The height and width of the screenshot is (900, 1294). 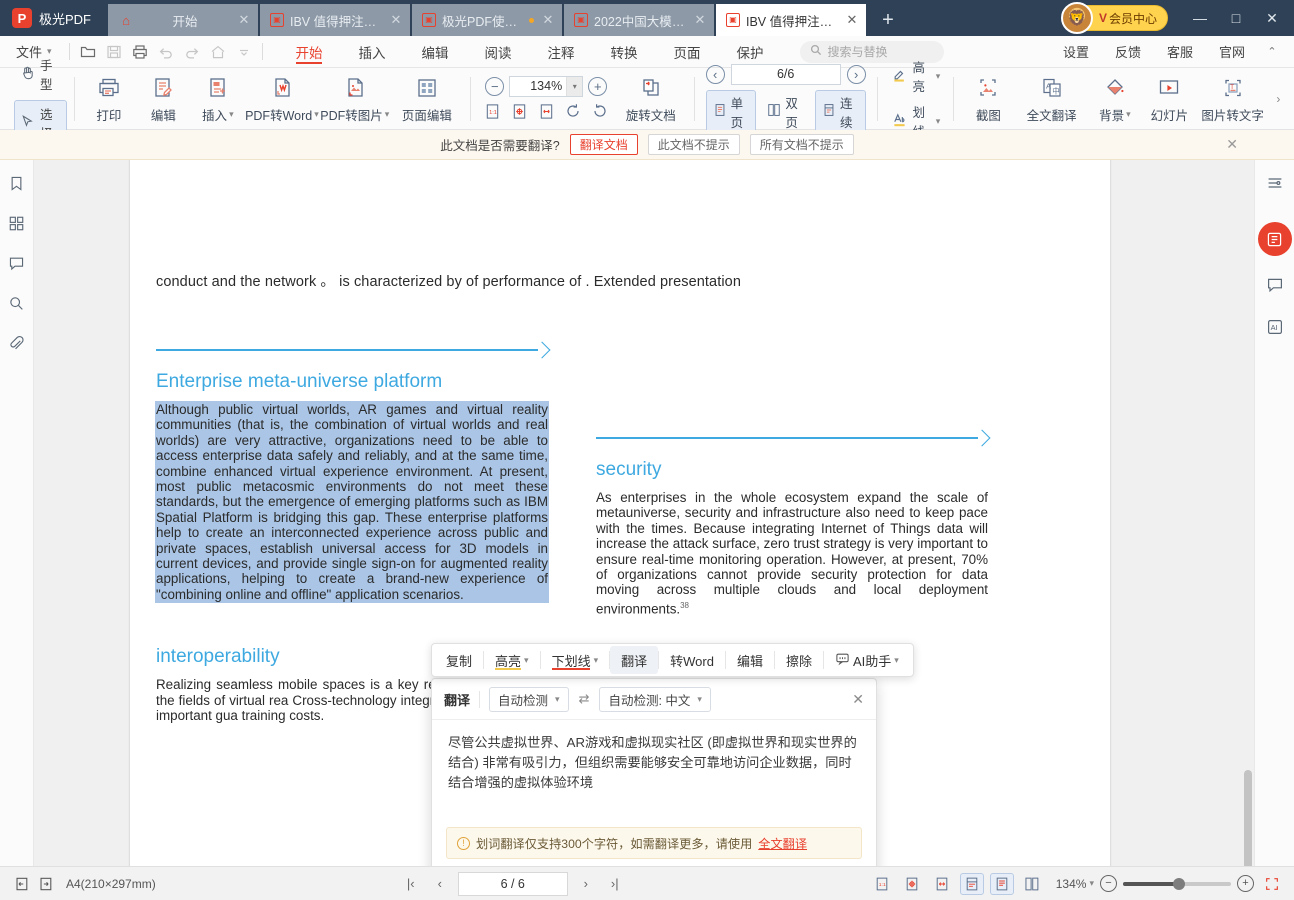 I want to click on insert-button: 插入 ▾, so click(x=218, y=99).